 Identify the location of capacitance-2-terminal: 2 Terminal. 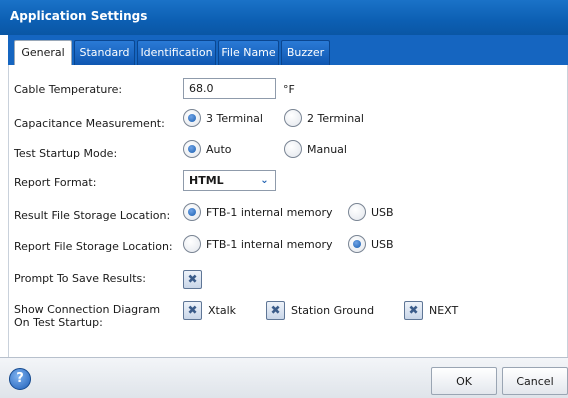
(324, 118).